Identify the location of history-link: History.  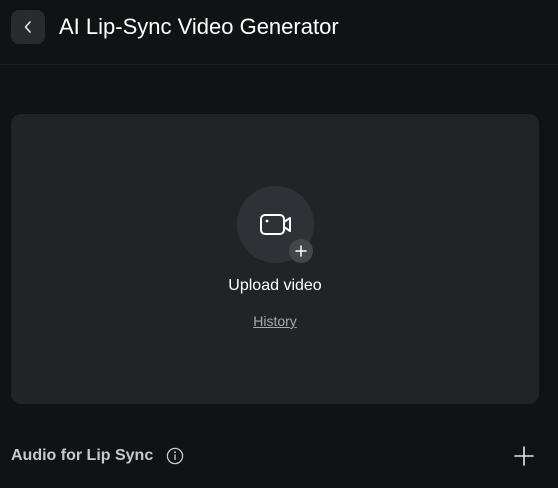
(275, 321).